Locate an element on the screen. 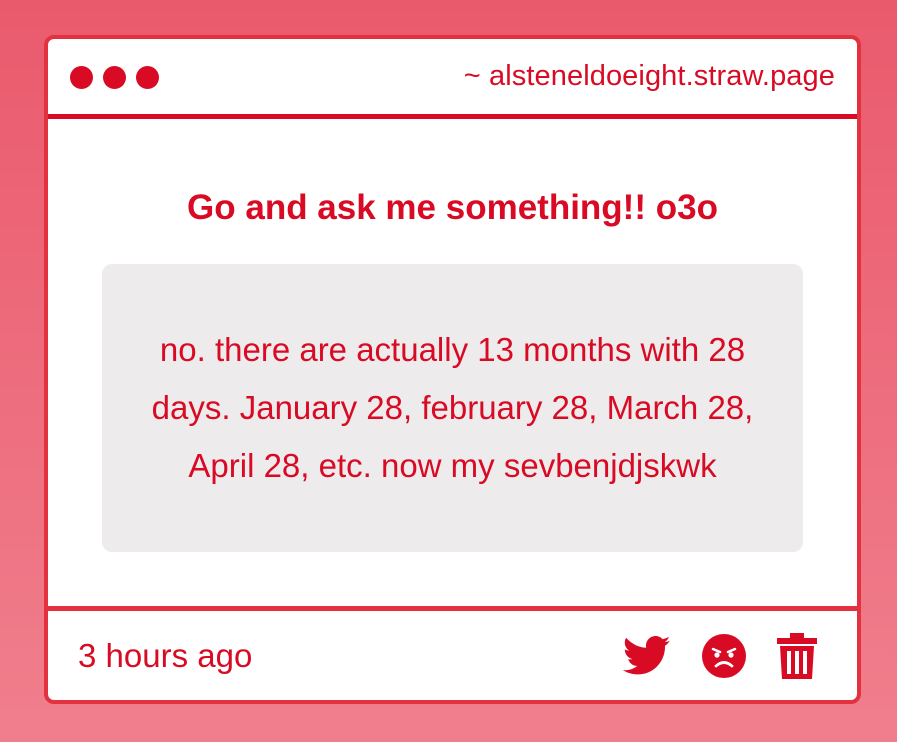 This screenshot has width=897, height=742. window-controls is located at coordinates (114, 77).